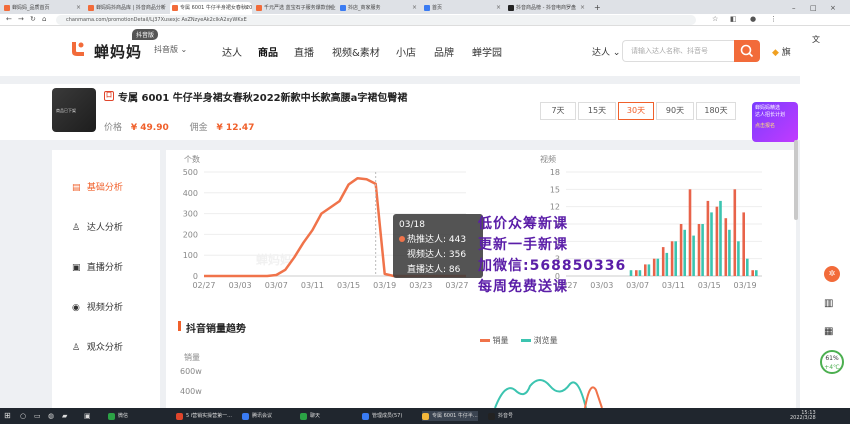  Describe the element at coordinates (597, 111) in the screenshot. I see `range-15d: 15天` at that location.